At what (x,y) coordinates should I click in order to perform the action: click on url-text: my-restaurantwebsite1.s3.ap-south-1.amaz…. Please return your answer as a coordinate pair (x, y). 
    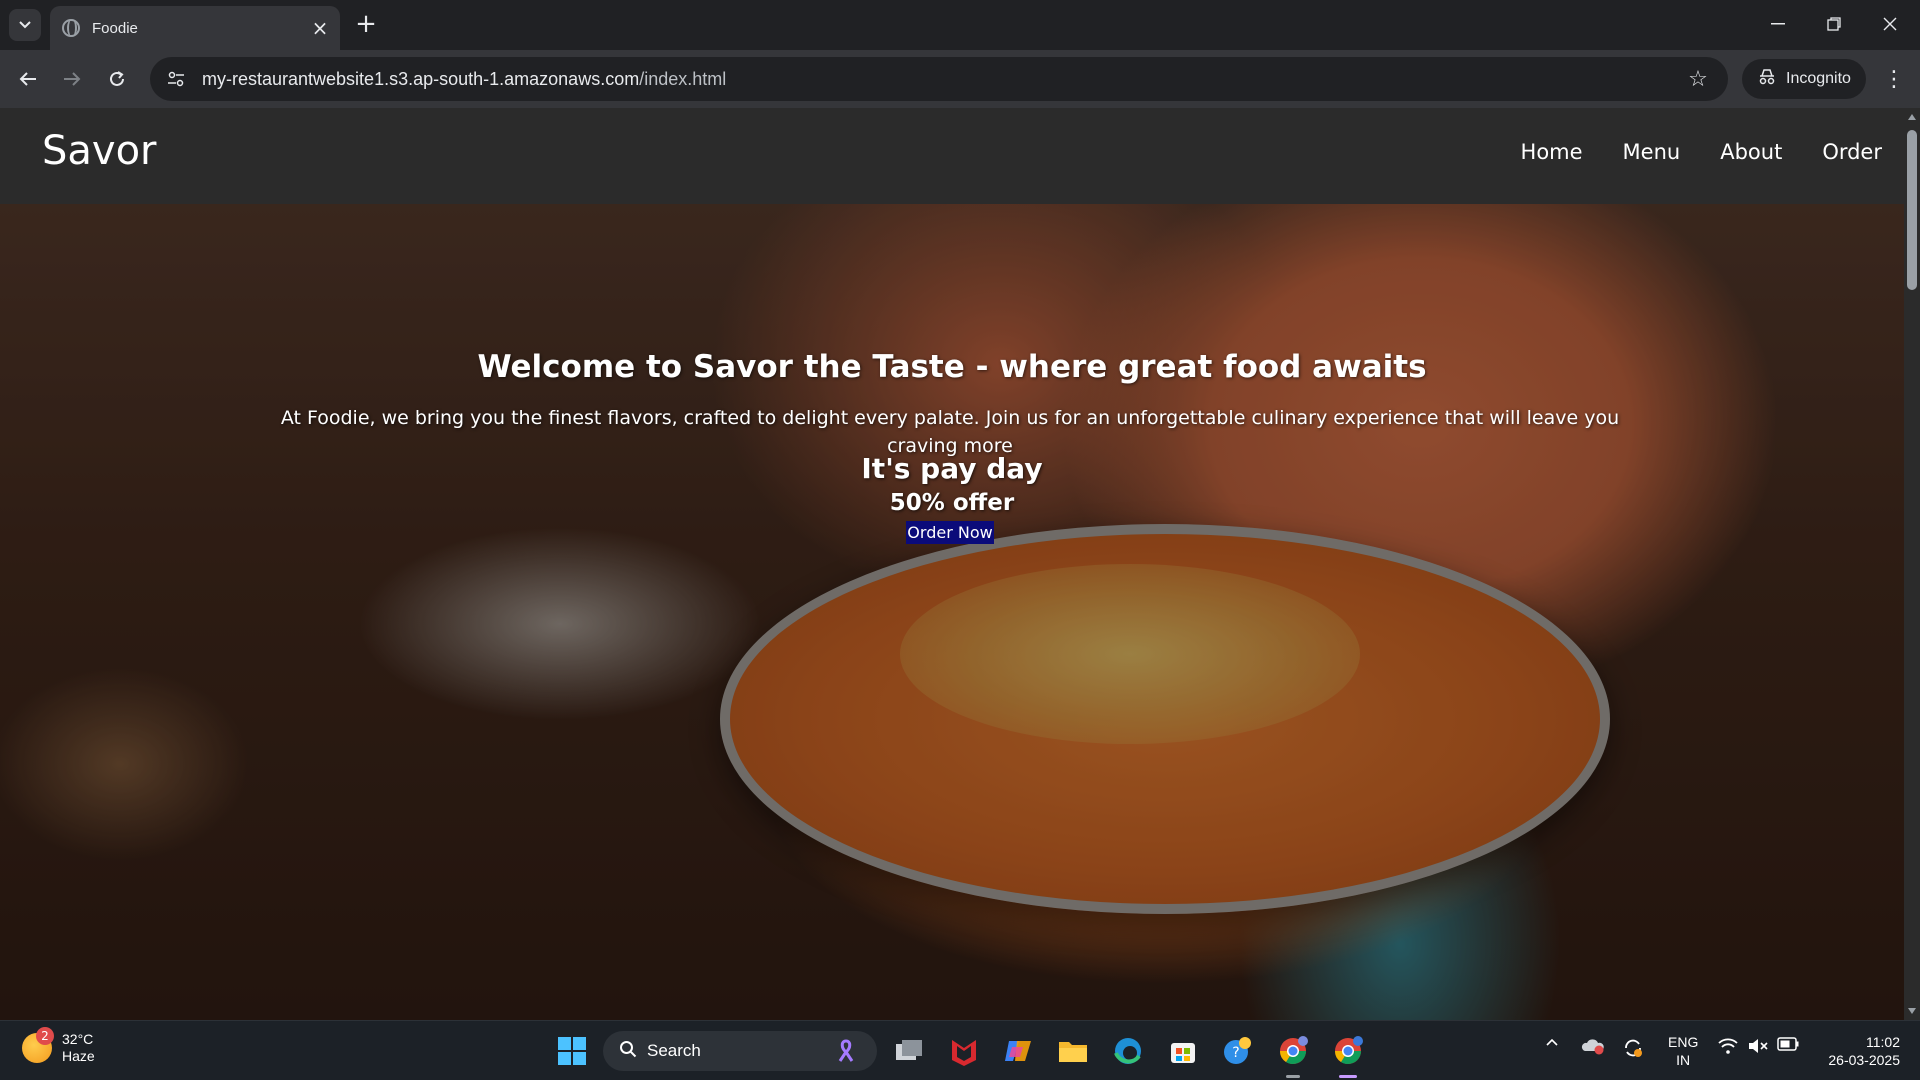
    Looking at the image, I should click on (941, 79).